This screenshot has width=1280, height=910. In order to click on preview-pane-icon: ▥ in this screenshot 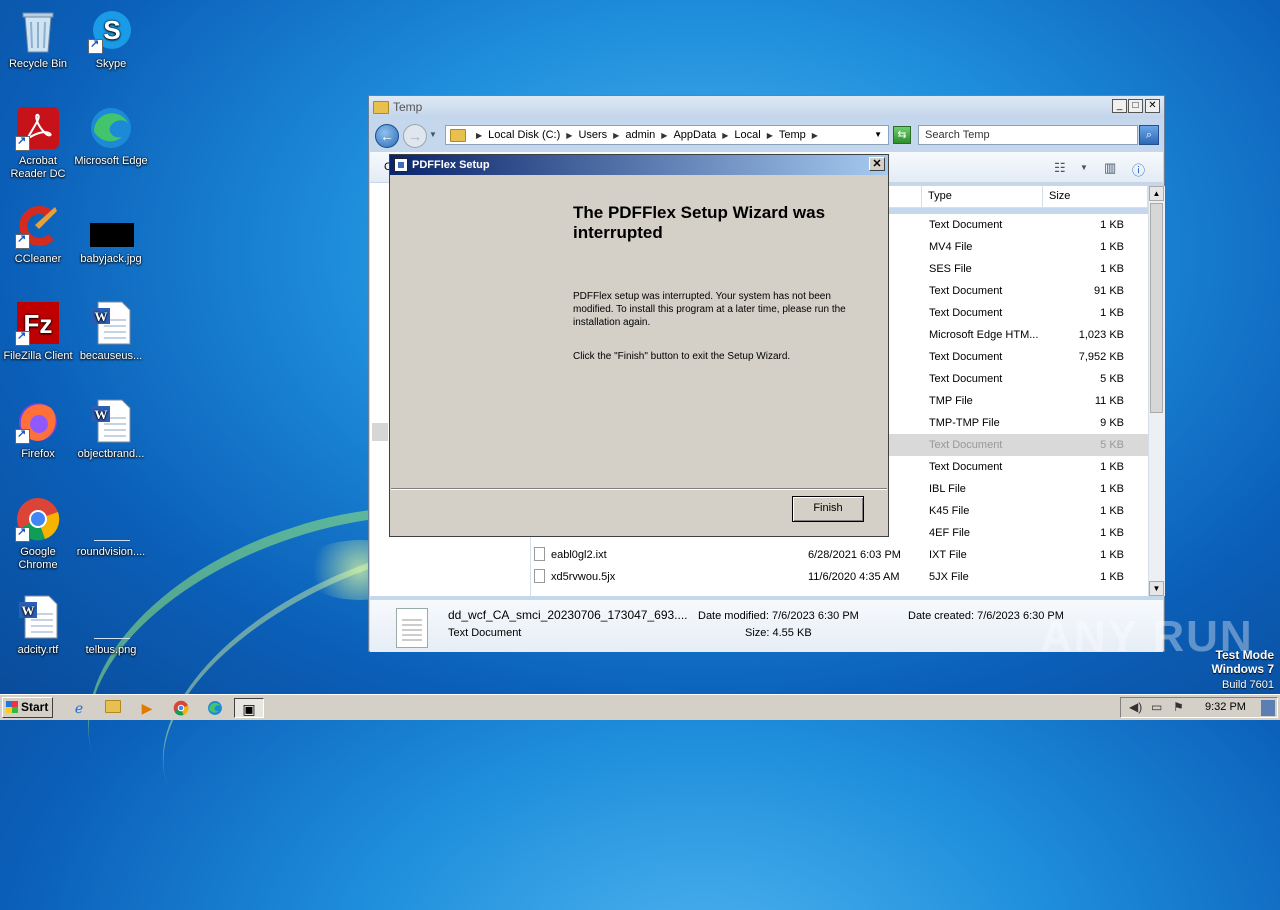, I will do `click(1110, 168)`.